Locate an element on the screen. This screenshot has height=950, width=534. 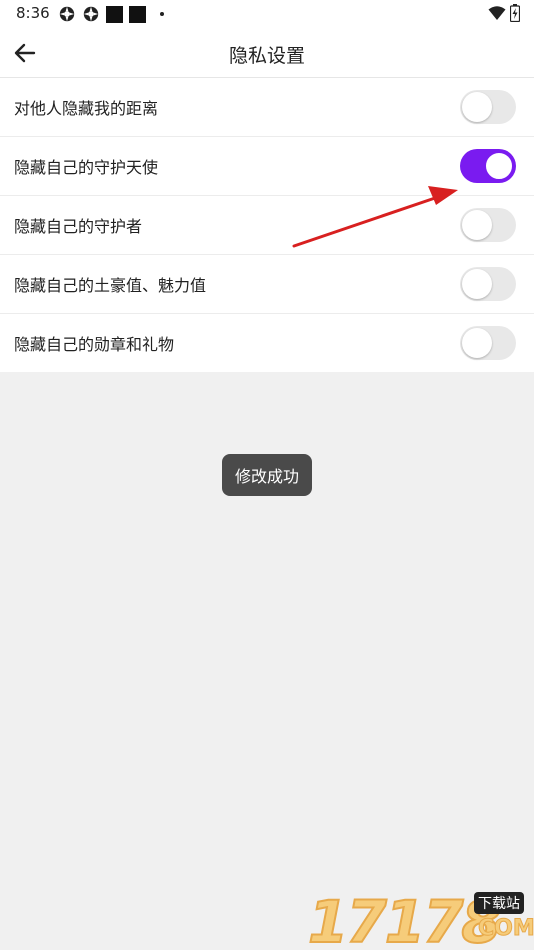
hide-medals-gifts-toggle is located at coordinates (488, 343).